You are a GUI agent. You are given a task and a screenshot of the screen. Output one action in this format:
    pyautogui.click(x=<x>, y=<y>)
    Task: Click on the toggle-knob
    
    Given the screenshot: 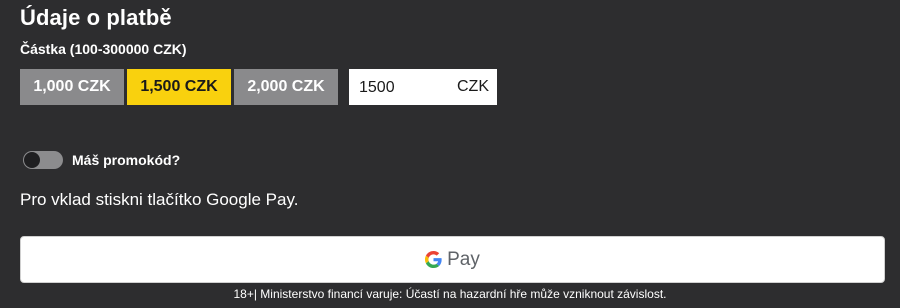 What is the action you would take?
    pyautogui.click(x=32, y=160)
    